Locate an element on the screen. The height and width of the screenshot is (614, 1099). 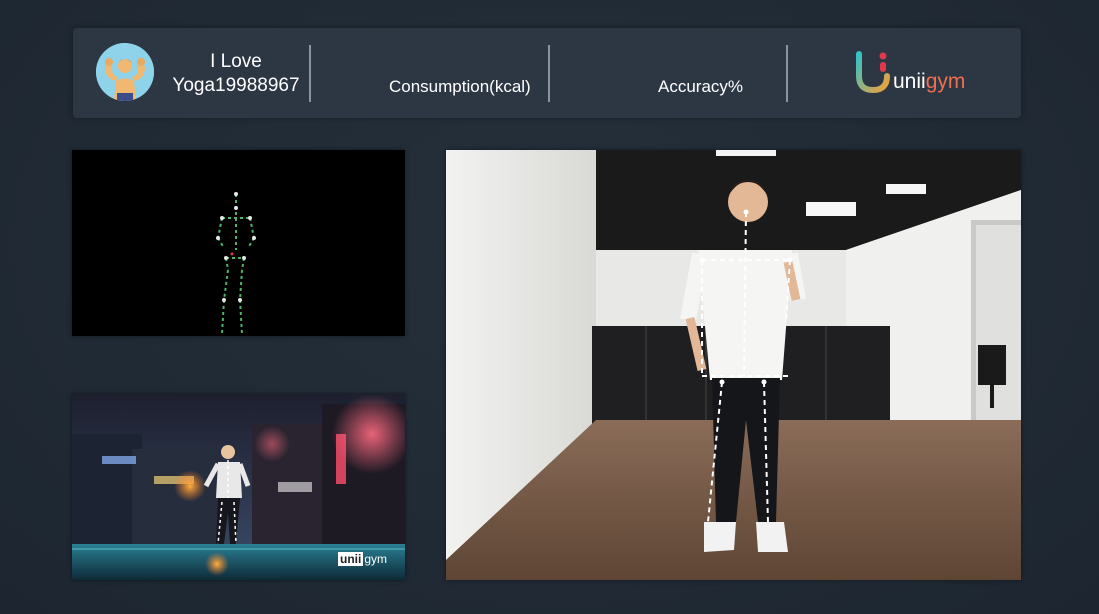
game-logo-suffix: gym is located at coordinates (375, 559).